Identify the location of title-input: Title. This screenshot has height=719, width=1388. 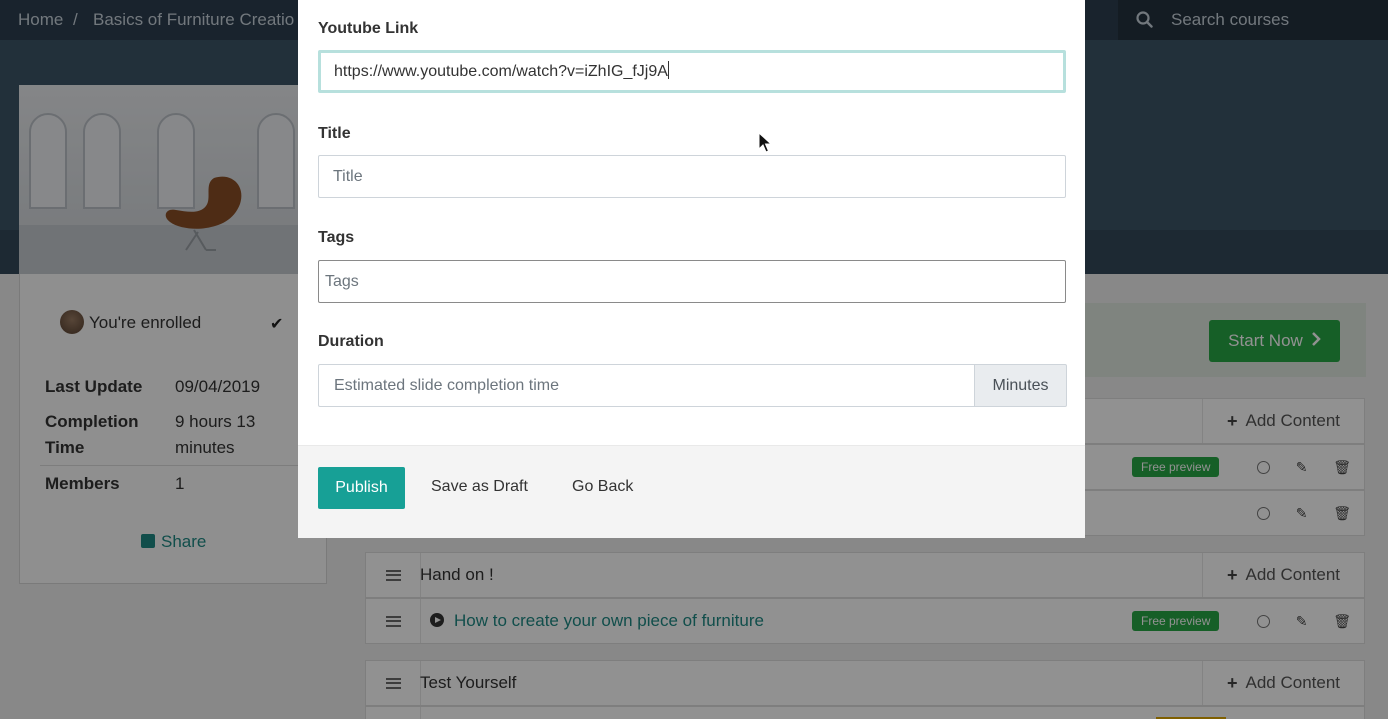
(692, 176).